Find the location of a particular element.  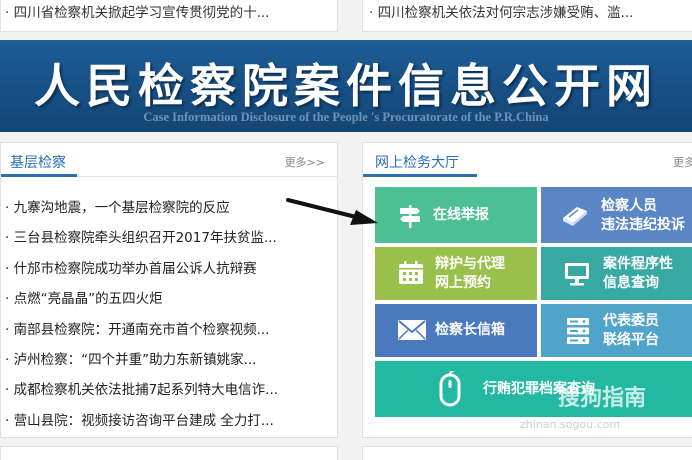

deputies-liaison-label-line2: 联络平台 is located at coordinates (631, 340).